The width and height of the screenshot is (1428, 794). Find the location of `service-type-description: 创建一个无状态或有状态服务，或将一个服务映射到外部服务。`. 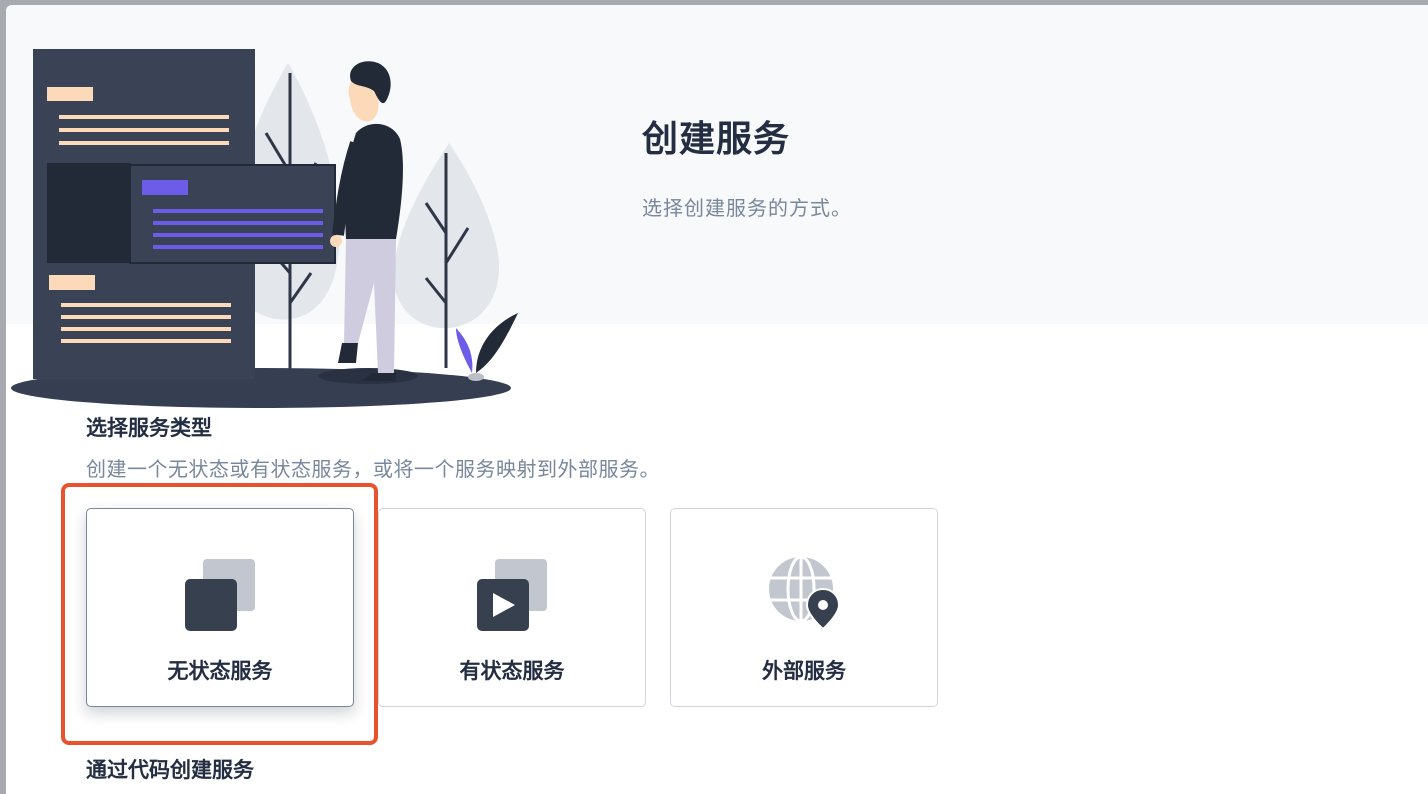

service-type-description: 创建一个无状态或有状态服务，或将一个服务映射到外部服务。 is located at coordinates (373, 469).